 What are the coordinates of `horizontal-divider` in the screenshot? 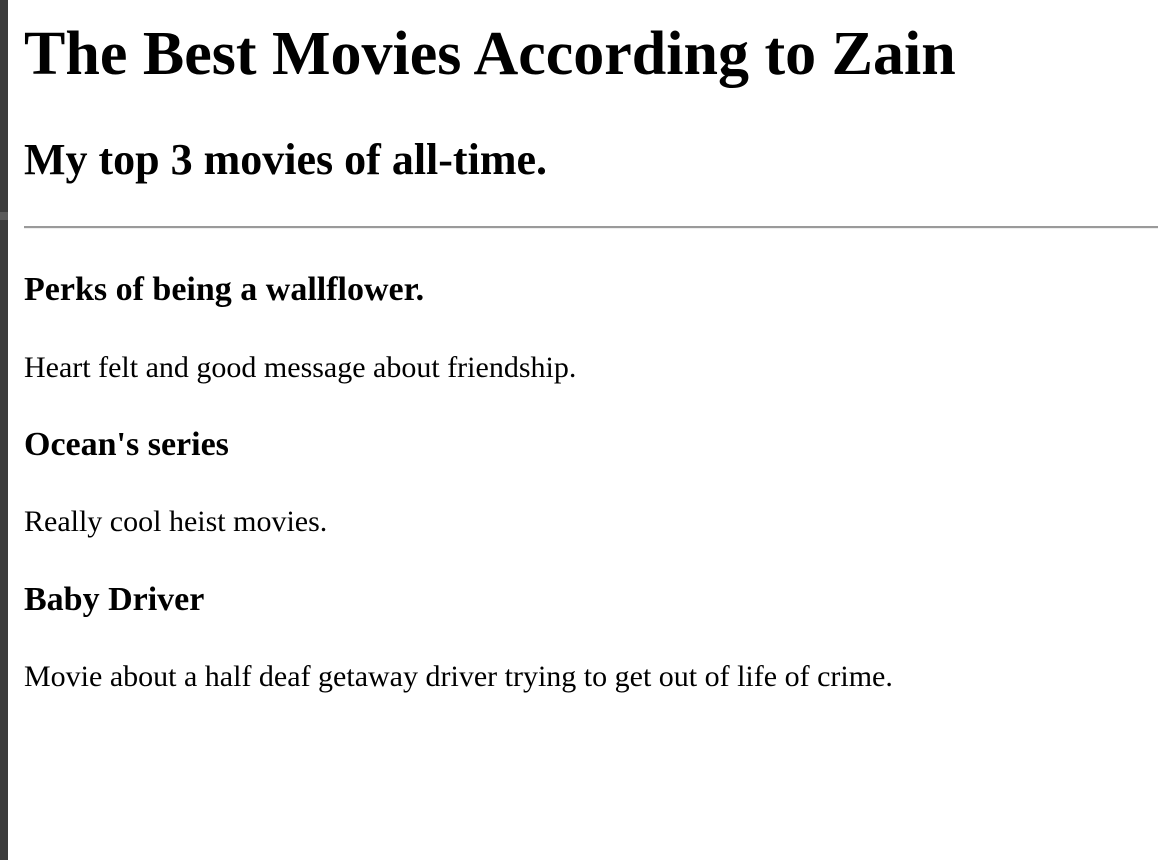 It's located at (591, 227).